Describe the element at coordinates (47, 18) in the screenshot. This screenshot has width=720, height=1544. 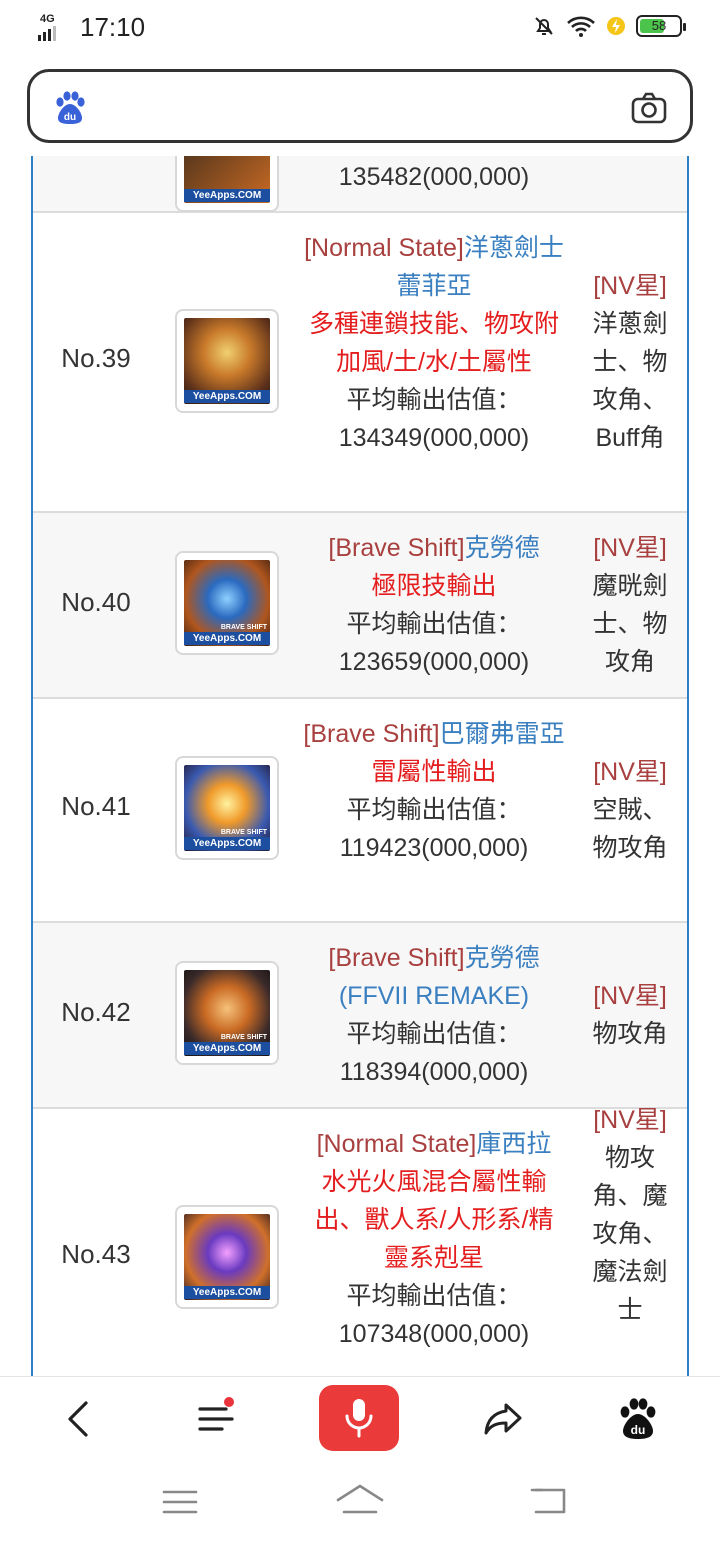
I see `network-type: 4G` at that location.